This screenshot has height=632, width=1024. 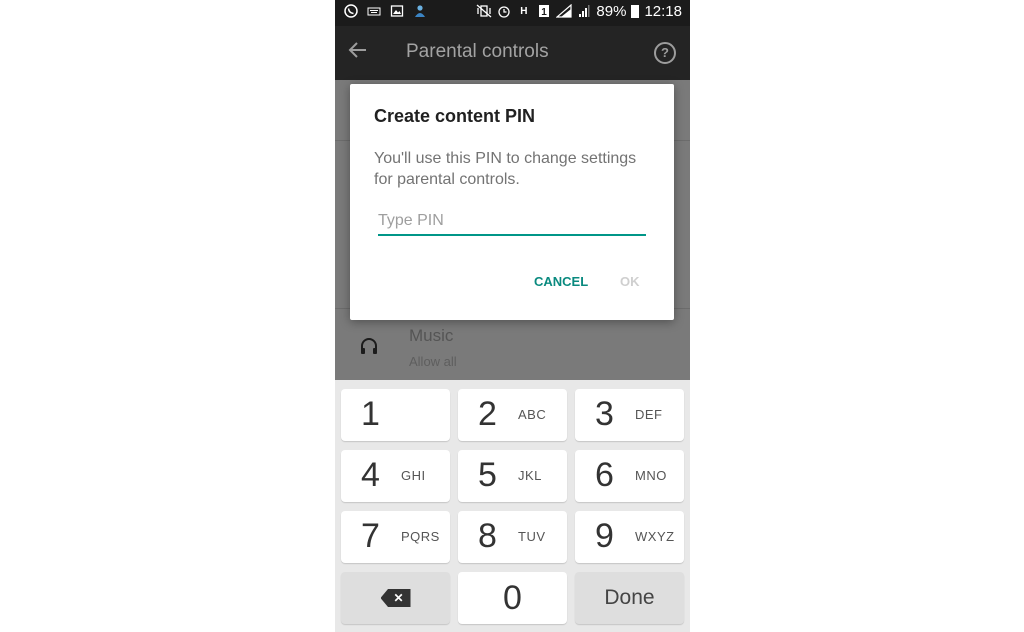 What do you see at coordinates (604, 414) in the screenshot?
I see `key-number: 3` at bounding box center [604, 414].